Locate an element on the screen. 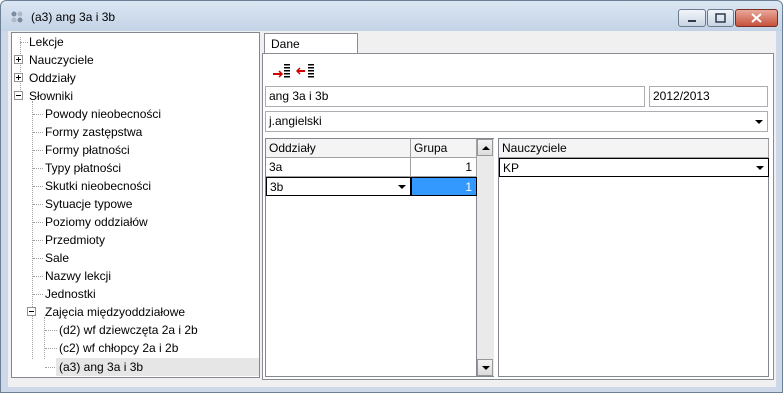 Image resolution: width=783 pixels, height=393 pixels. tree-item-sytuacje-typowe: Sytuacje typowe is located at coordinates (135, 204).